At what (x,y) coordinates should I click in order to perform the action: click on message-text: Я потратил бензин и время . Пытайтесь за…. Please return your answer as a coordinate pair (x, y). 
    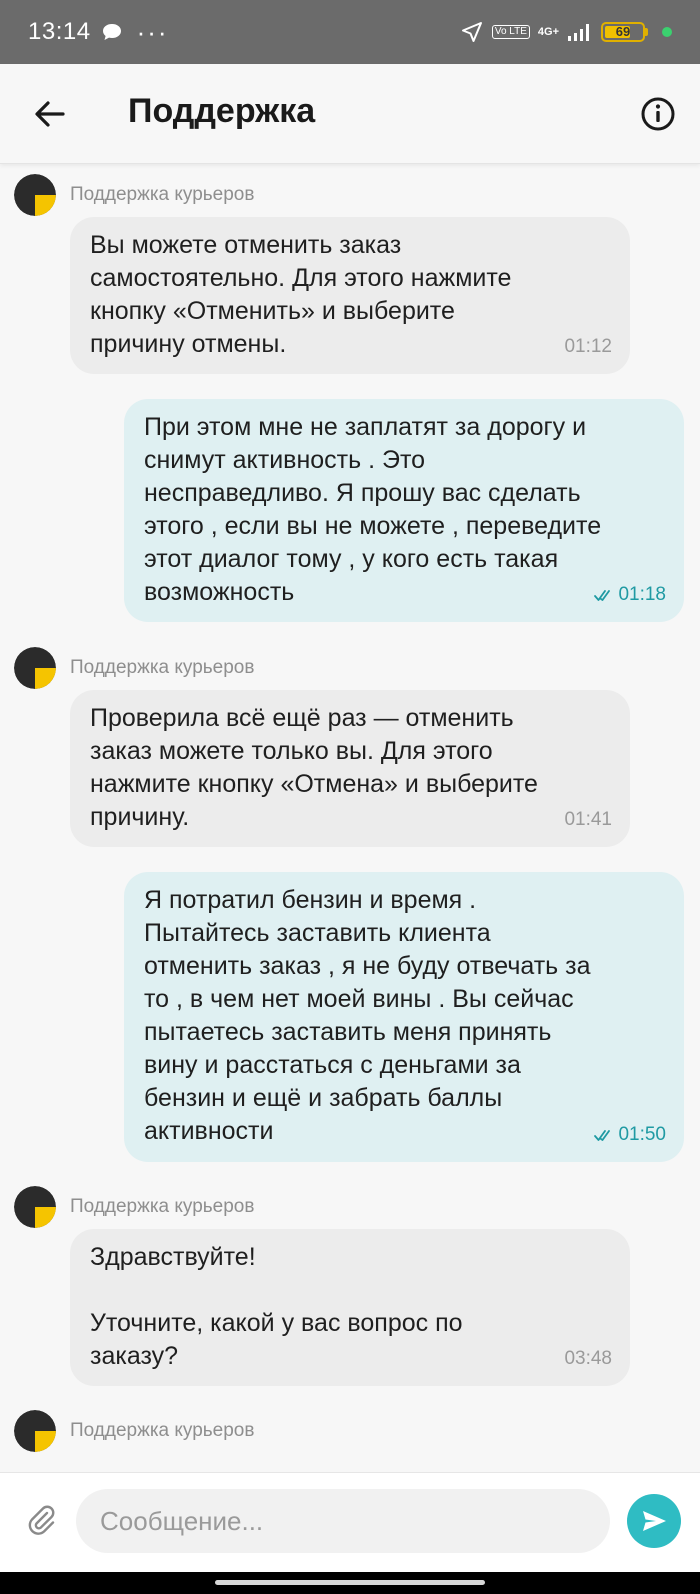
    Looking at the image, I should click on (367, 1015).